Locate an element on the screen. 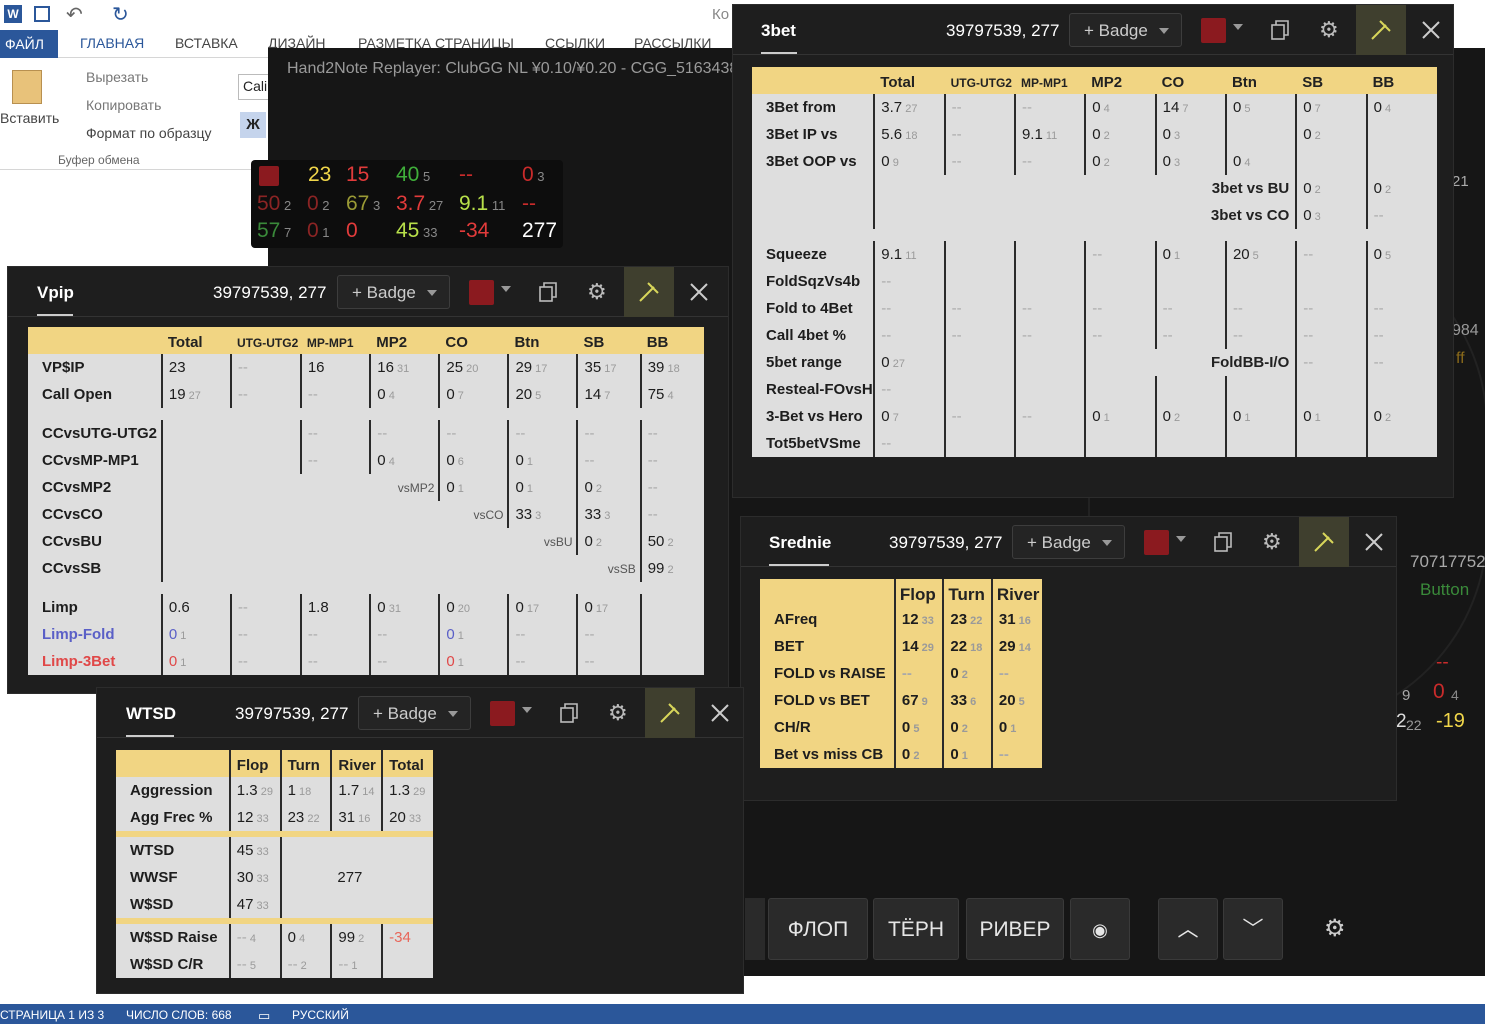  hud-stat: 40 5 is located at coordinates (413, 175).